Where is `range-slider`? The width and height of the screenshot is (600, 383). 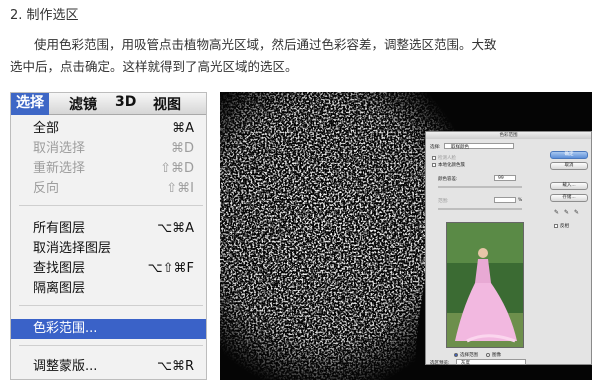 range-slider is located at coordinates (480, 209).